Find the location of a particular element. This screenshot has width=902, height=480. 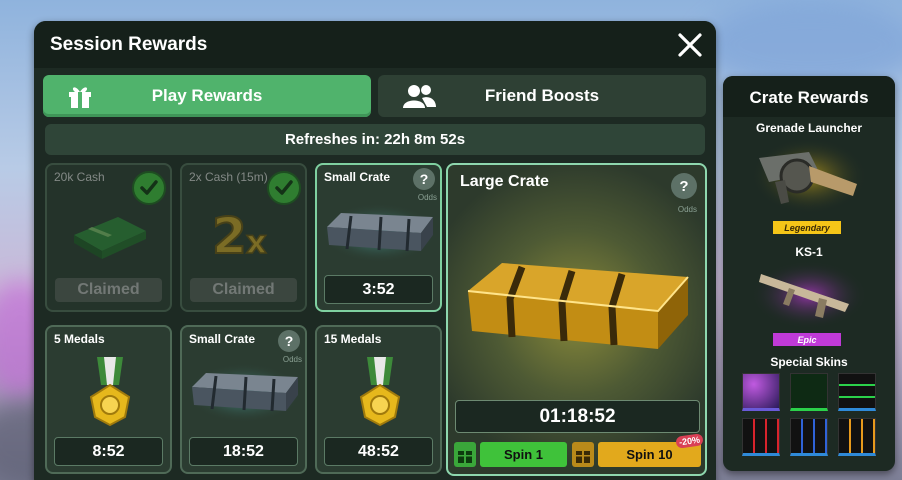

rarity-tag: Epic is located at coordinates (807, 339).